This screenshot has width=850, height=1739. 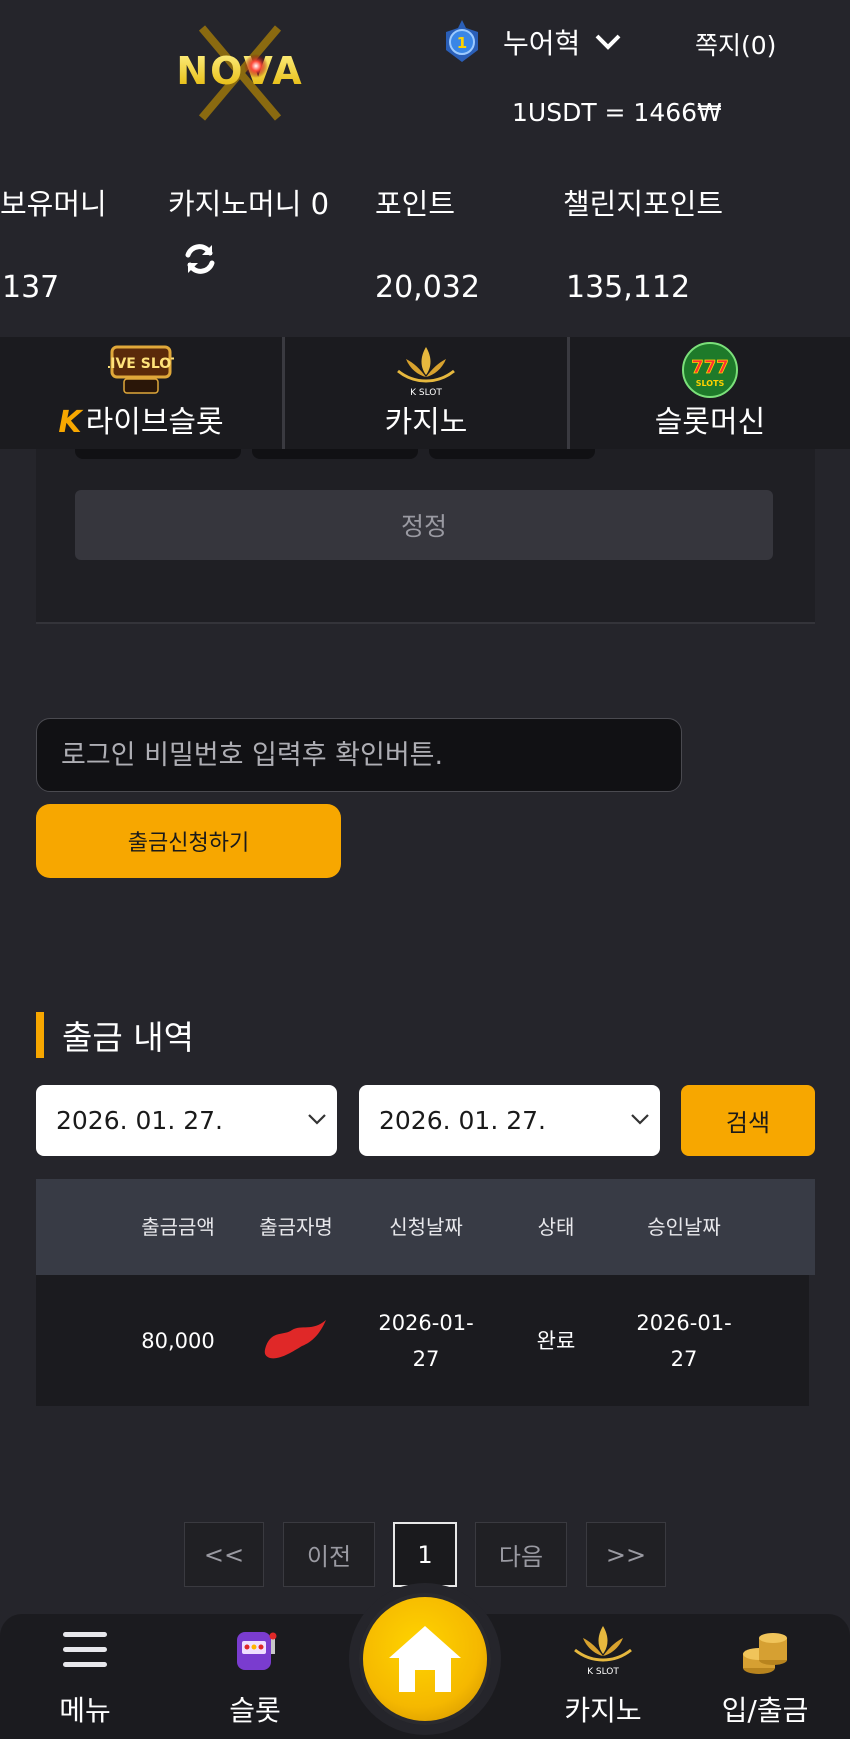 I want to click on cell-approved-date: 2026-01- 27, so click(x=684, y=1340).